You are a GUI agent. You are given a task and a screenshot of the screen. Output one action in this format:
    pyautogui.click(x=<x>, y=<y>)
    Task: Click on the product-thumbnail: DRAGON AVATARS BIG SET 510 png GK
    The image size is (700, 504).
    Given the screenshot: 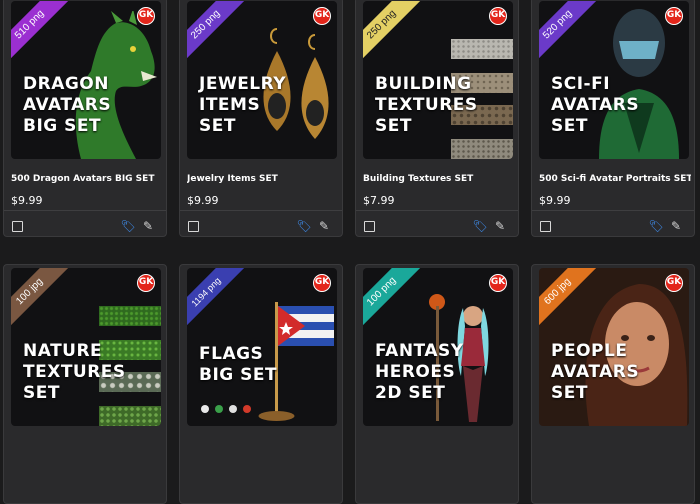 What is the action you would take?
    pyautogui.click(x=86, y=80)
    